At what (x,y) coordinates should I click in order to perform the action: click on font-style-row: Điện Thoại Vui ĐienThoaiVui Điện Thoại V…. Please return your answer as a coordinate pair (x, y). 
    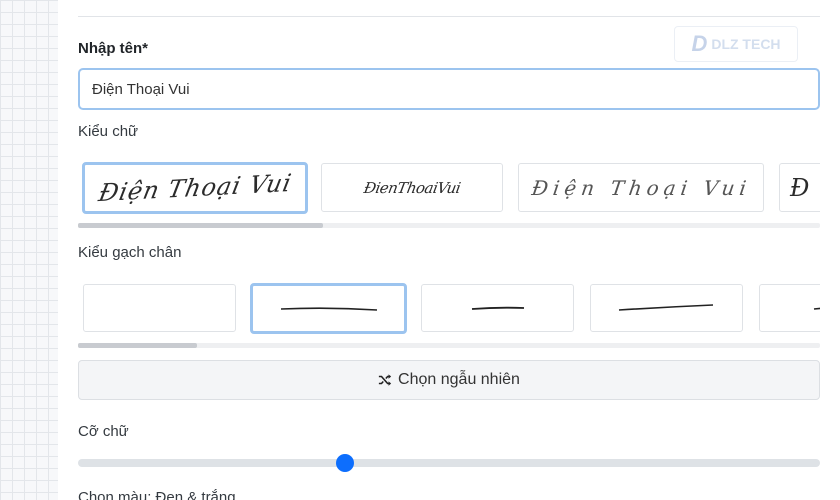
    Looking at the image, I should click on (449, 188).